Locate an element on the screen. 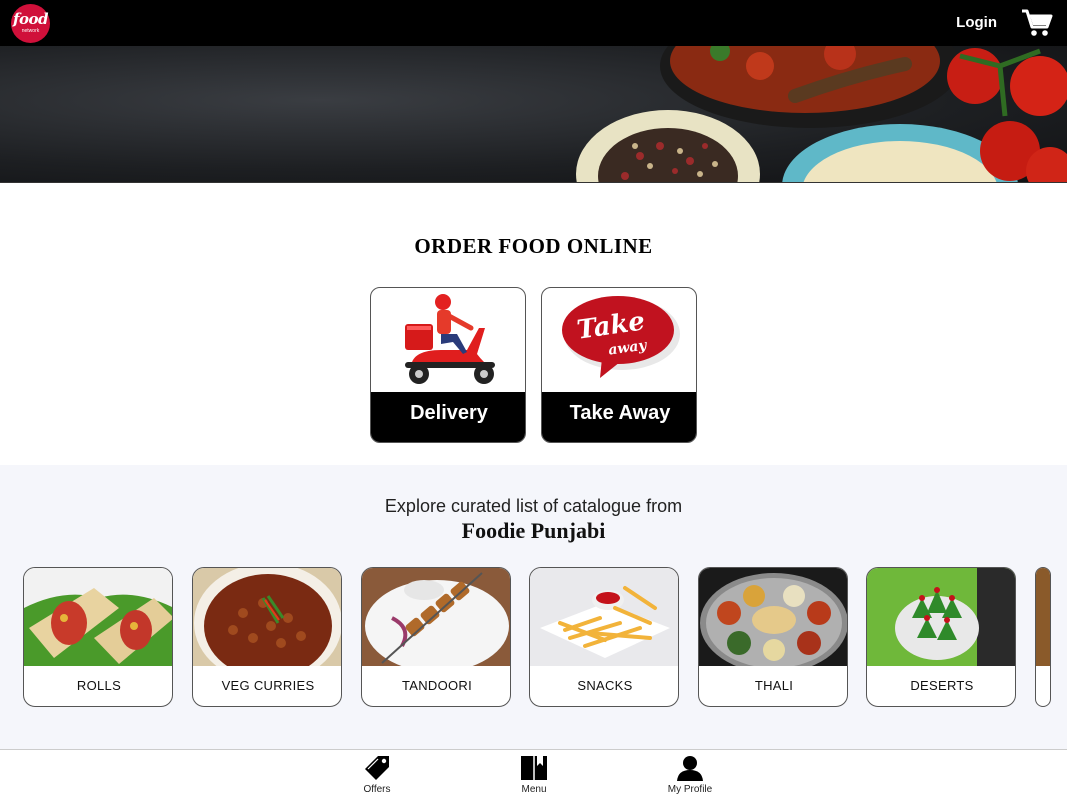 The width and height of the screenshot is (1067, 800). nav-menu: Menu is located at coordinates (534, 777).